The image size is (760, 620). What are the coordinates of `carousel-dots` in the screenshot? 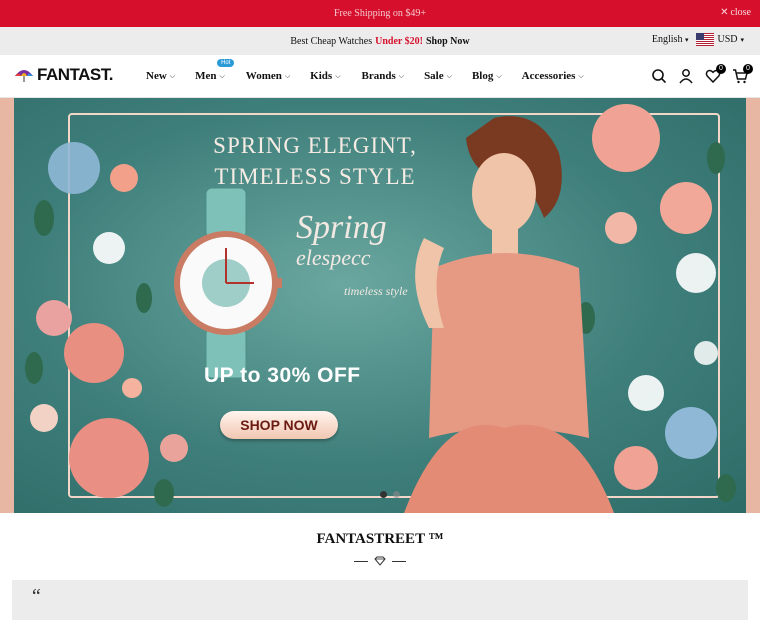 It's located at (390, 494).